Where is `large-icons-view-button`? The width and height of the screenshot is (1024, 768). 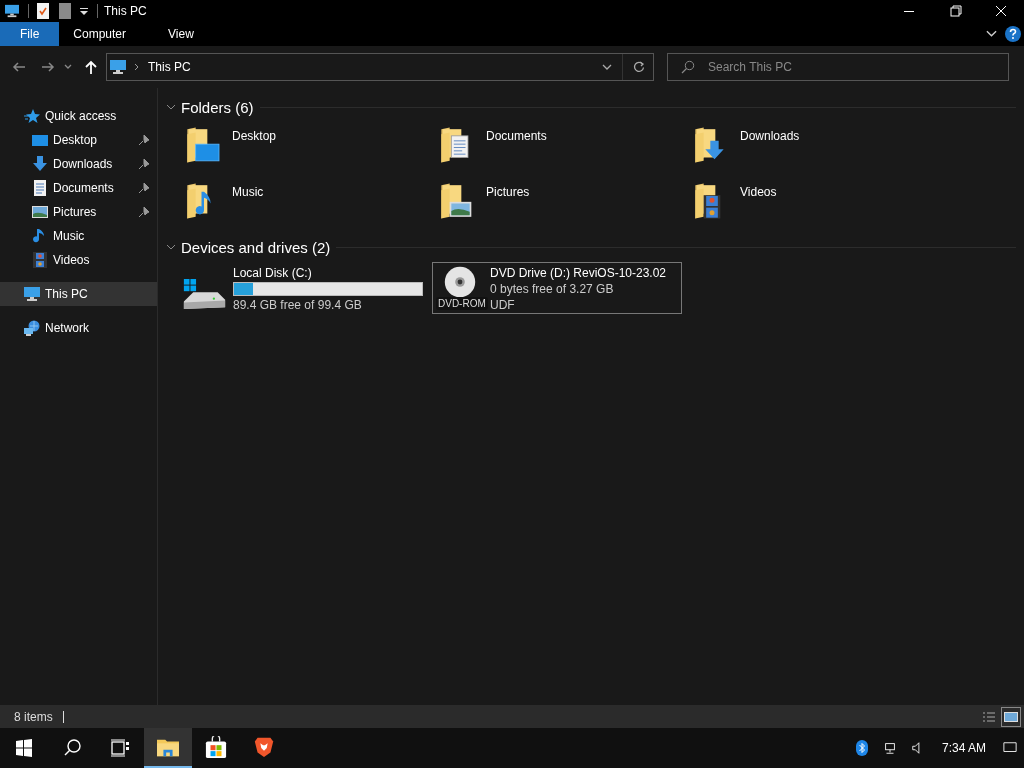 large-icons-view-button is located at coordinates (1011, 716).